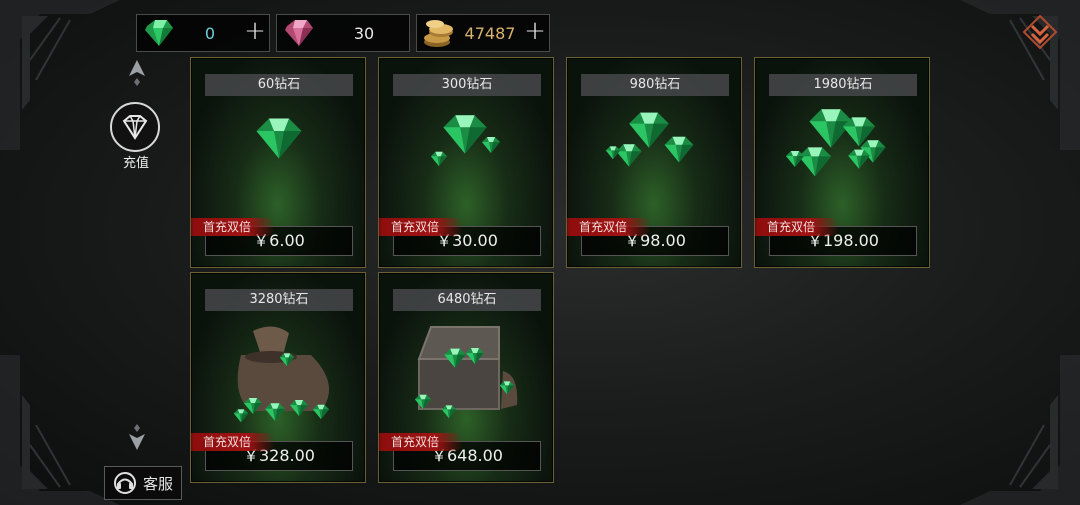  What do you see at coordinates (203, 33) in the screenshot?
I see `green-diamond-counter: 0 +` at bounding box center [203, 33].